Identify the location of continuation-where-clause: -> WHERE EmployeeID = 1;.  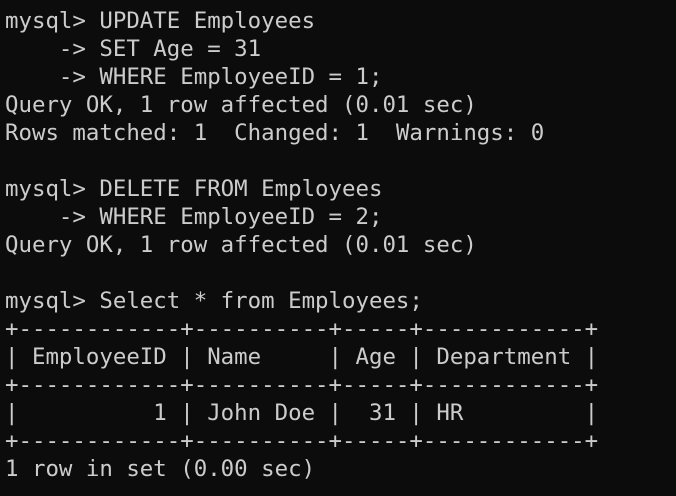
(194, 77).